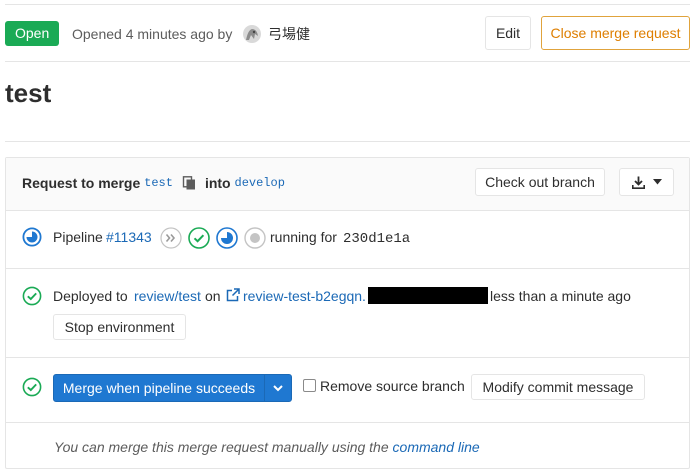 The image size is (695, 475). What do you see at coordinates (159, 388) in the screenshot?
I see `merge-when-pipeline-succeeds-button: Merge when pipeline succeeds` at bounding box center [159, 388].